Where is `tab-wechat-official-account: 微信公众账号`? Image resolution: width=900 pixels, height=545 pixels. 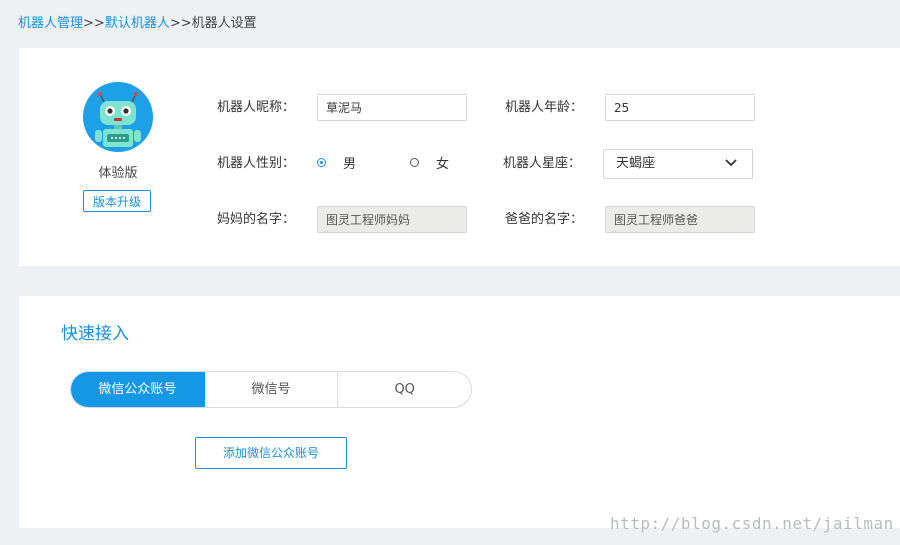
tab-wechat-official-account: 微信公众账号 is located at coordinates (138, 389).